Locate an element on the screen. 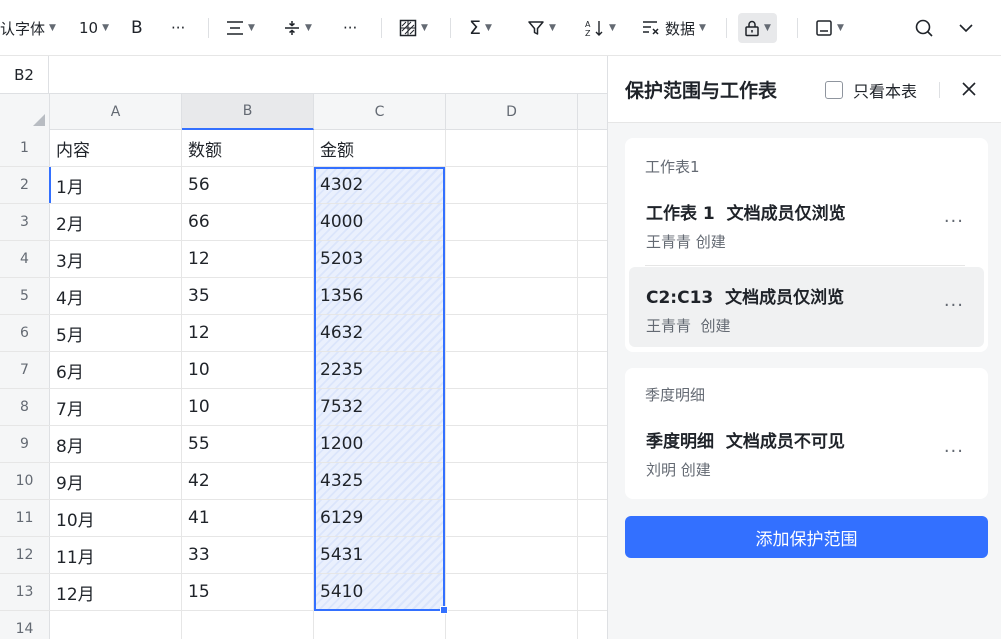  row-header: 13 is located at coordinates (25, 592).